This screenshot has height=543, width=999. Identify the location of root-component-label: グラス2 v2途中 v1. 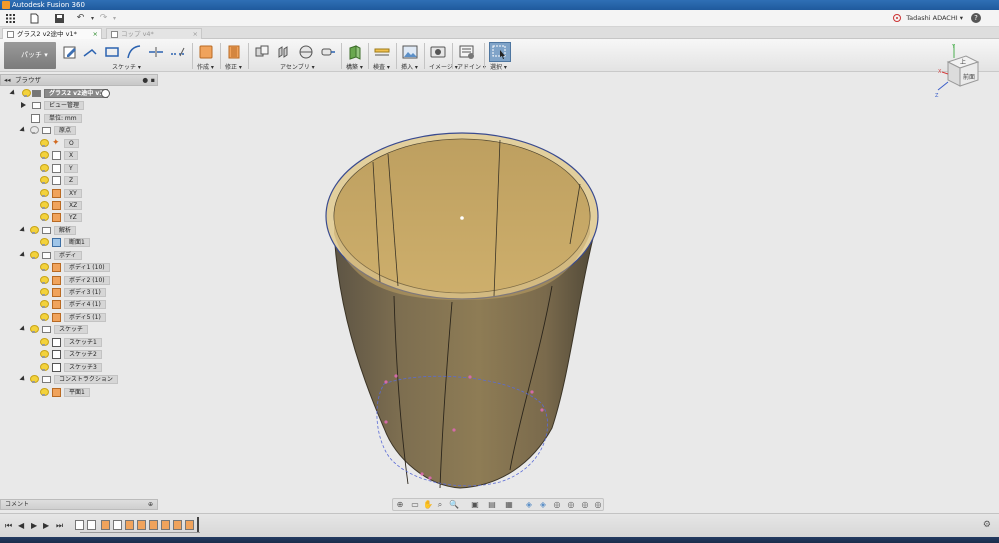
(76, 93).